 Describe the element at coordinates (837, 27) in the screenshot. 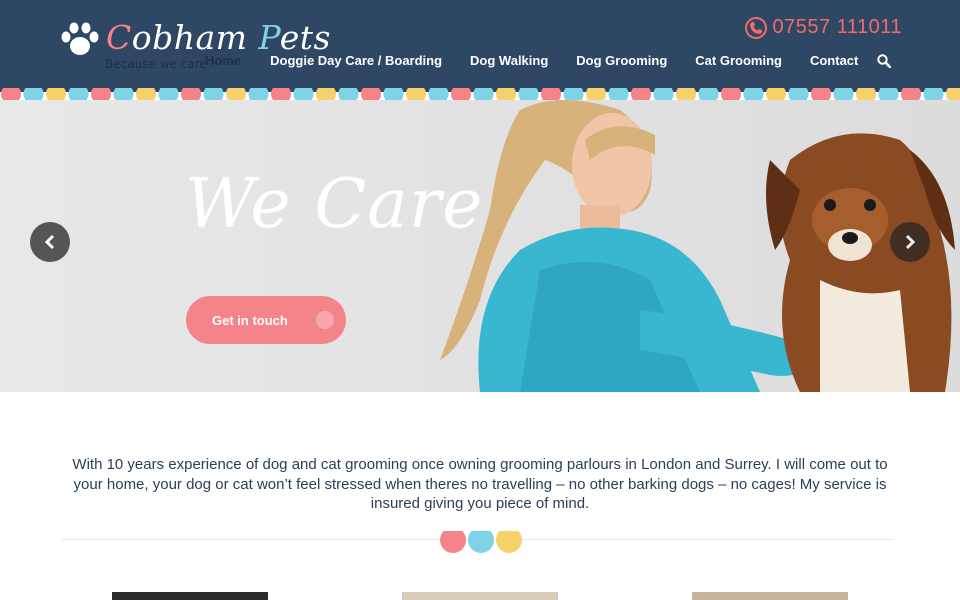

I see `phone-number: 07557 111011` at that location.